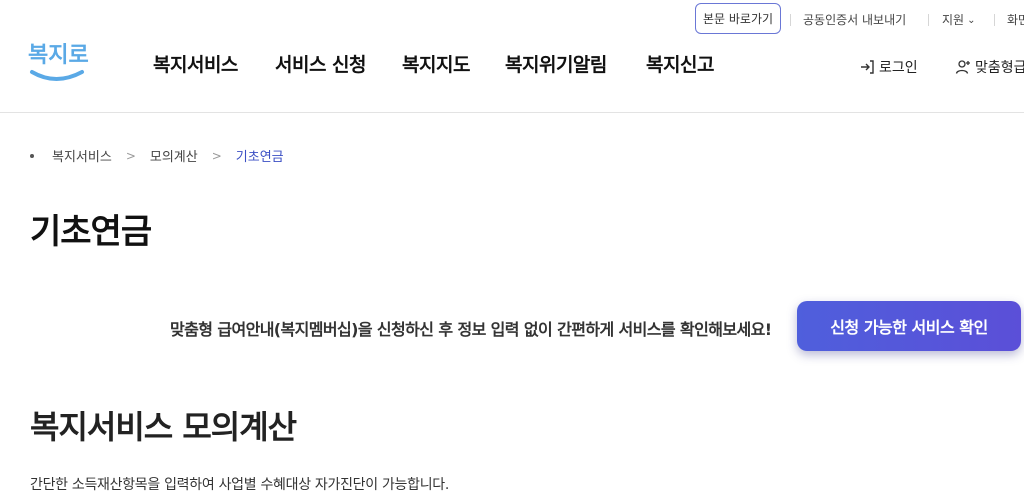 The height and width of the screenshot is (495, 1024). What do you see at coordinates (898, 68) in the screenshot?
I see `login-label: 로그인` at bounding box center [898, 68].